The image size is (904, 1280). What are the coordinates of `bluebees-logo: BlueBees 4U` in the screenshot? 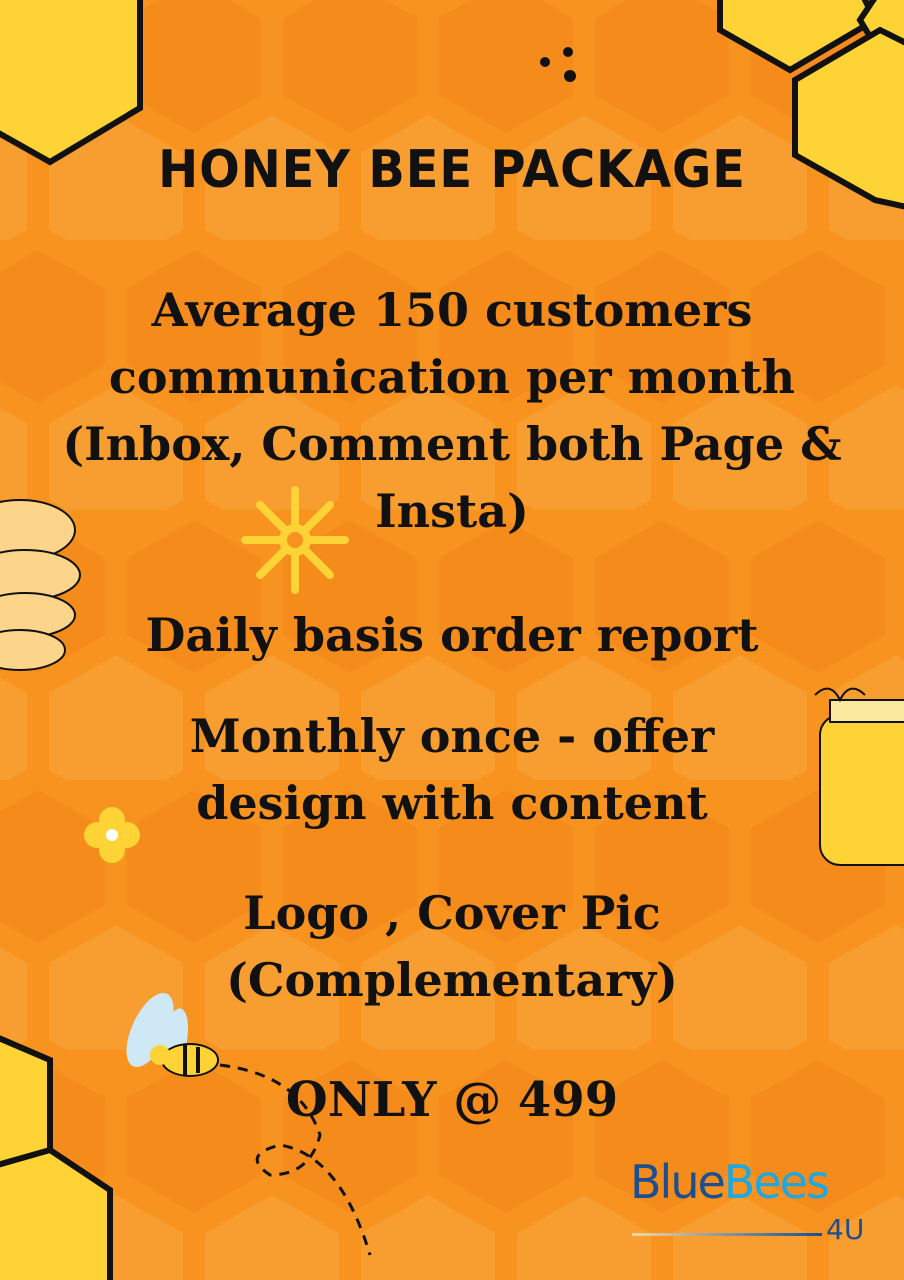 It's located at (750, 1205).